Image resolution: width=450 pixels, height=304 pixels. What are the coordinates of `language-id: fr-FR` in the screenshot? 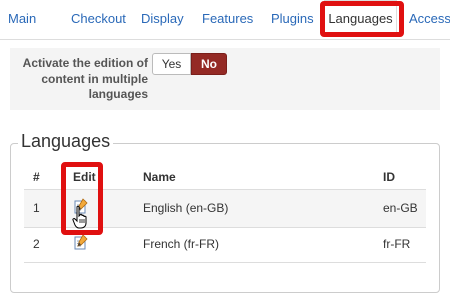 It's located at (397, 244).